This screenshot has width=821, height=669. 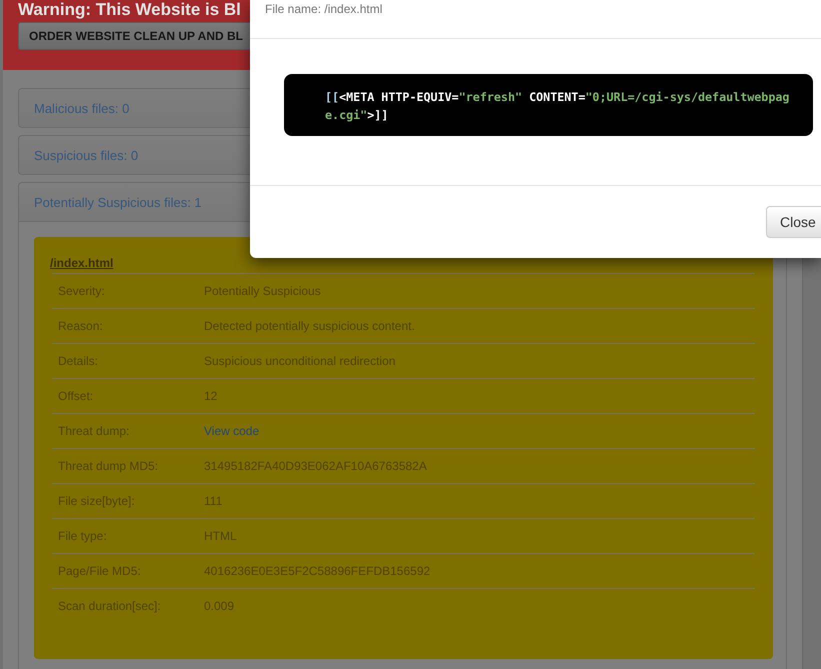 I want to click on file-name-title: File name: /index.html, so click(x=323, y=9).